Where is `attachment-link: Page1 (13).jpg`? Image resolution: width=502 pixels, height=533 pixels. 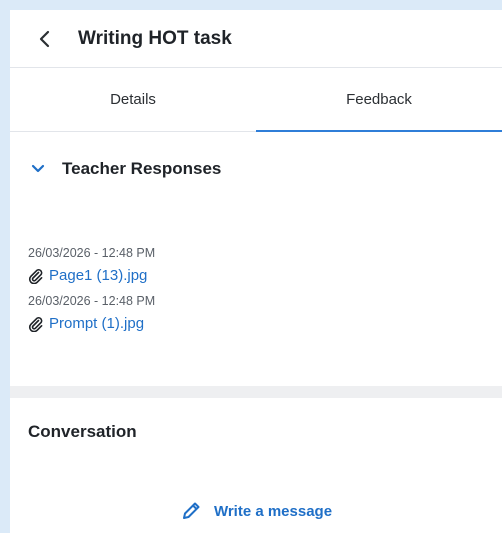 attachment-link: Page1 (13).jpg is located at coordinates (265, 275).